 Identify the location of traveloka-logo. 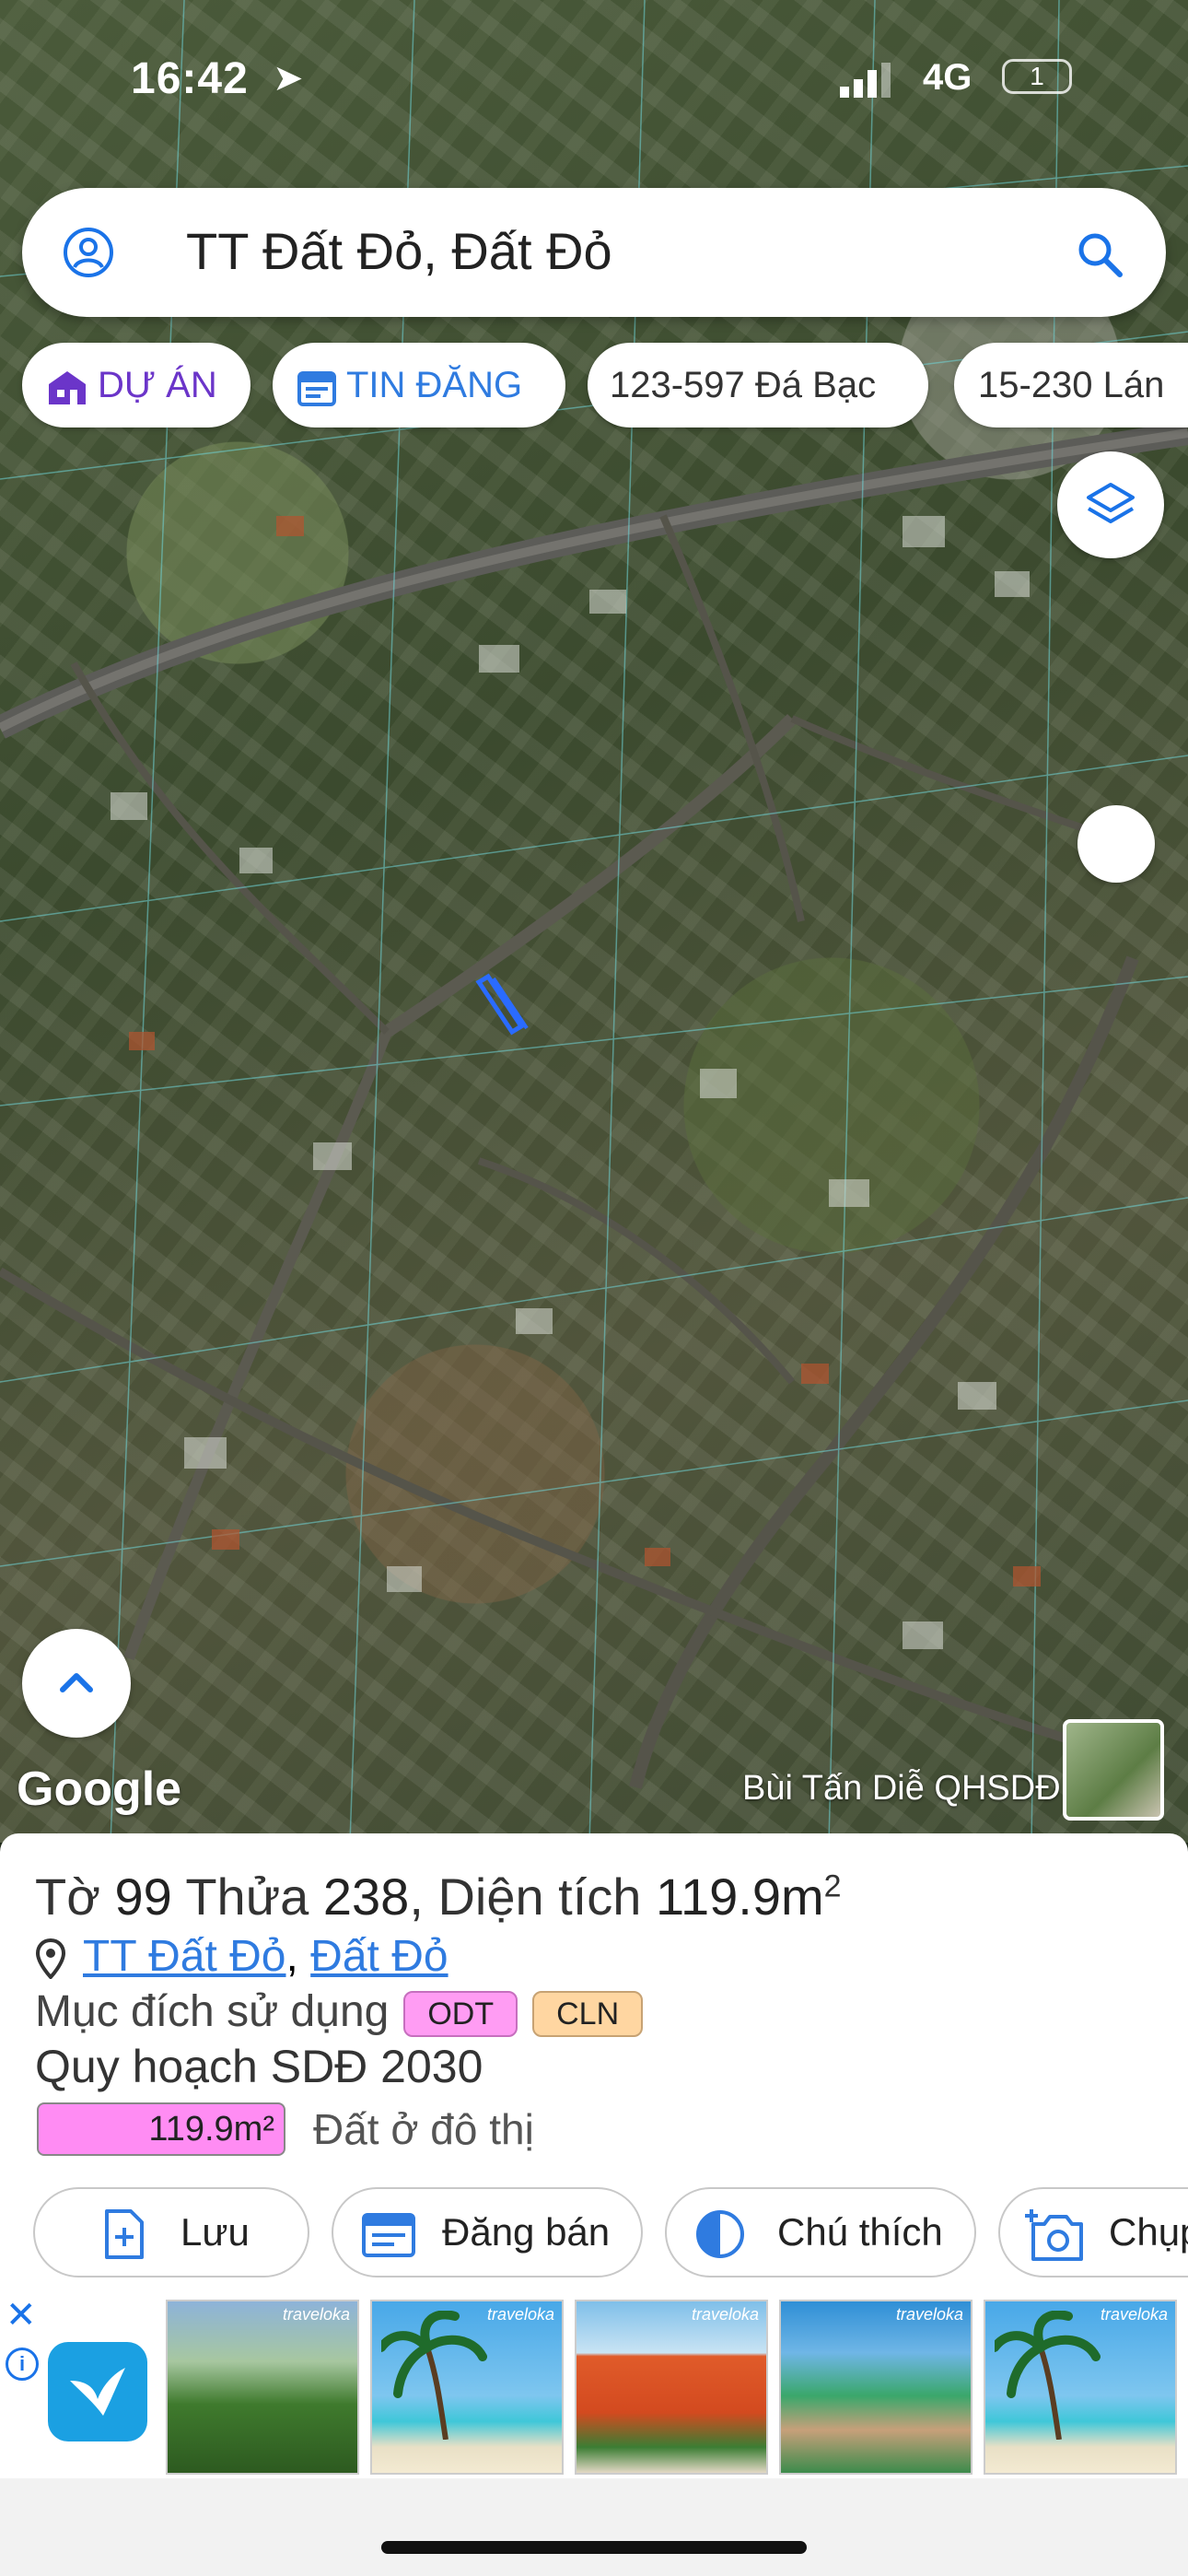
(97, 2391).